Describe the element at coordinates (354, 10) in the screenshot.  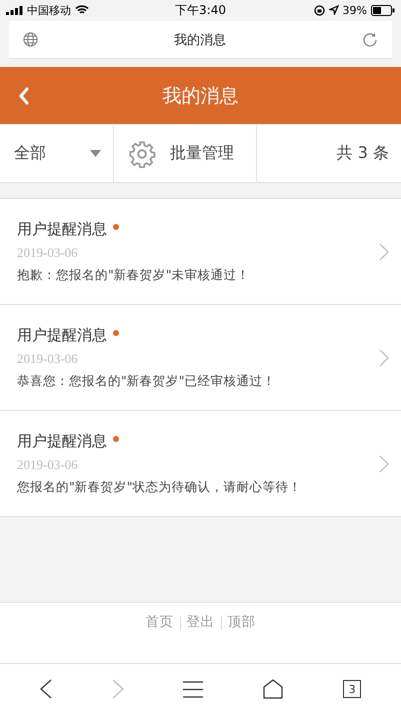
I see `battery-percent: 39%` at that location.